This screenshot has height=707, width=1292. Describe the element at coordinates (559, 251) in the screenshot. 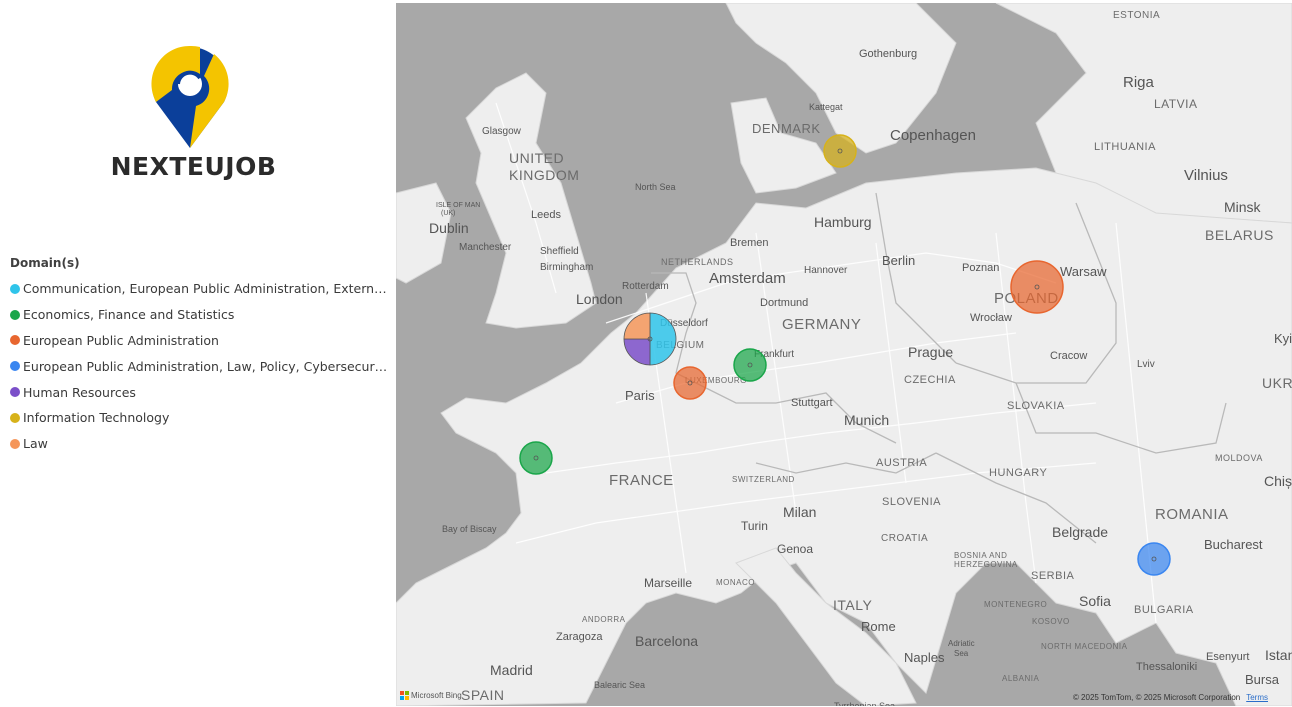

I see `map-label-sheffield: Sheffield` at that location.